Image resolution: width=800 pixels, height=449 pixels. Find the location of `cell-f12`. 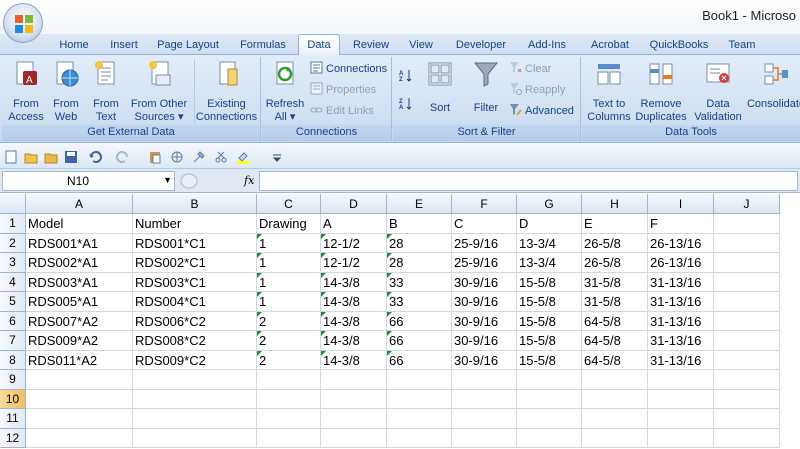

cell-f12 is located at coordinates (484, 438).